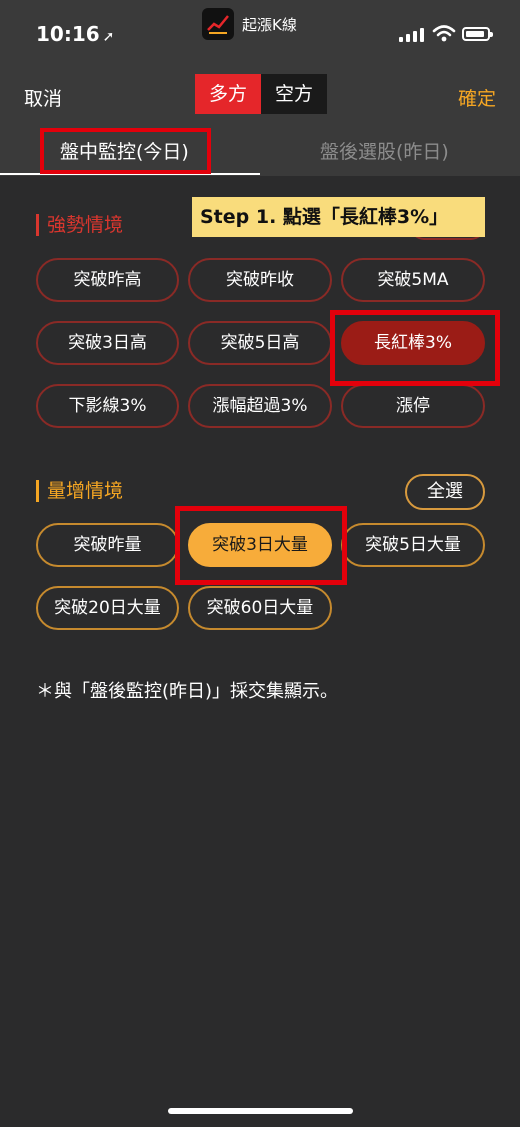 Image resolution: width=520 pixels, height=1127 pixels. What do you see at coordinates (43, 97) in the screenshot?
I see `cancel-button: 取消` at bounding box center [43, 97].